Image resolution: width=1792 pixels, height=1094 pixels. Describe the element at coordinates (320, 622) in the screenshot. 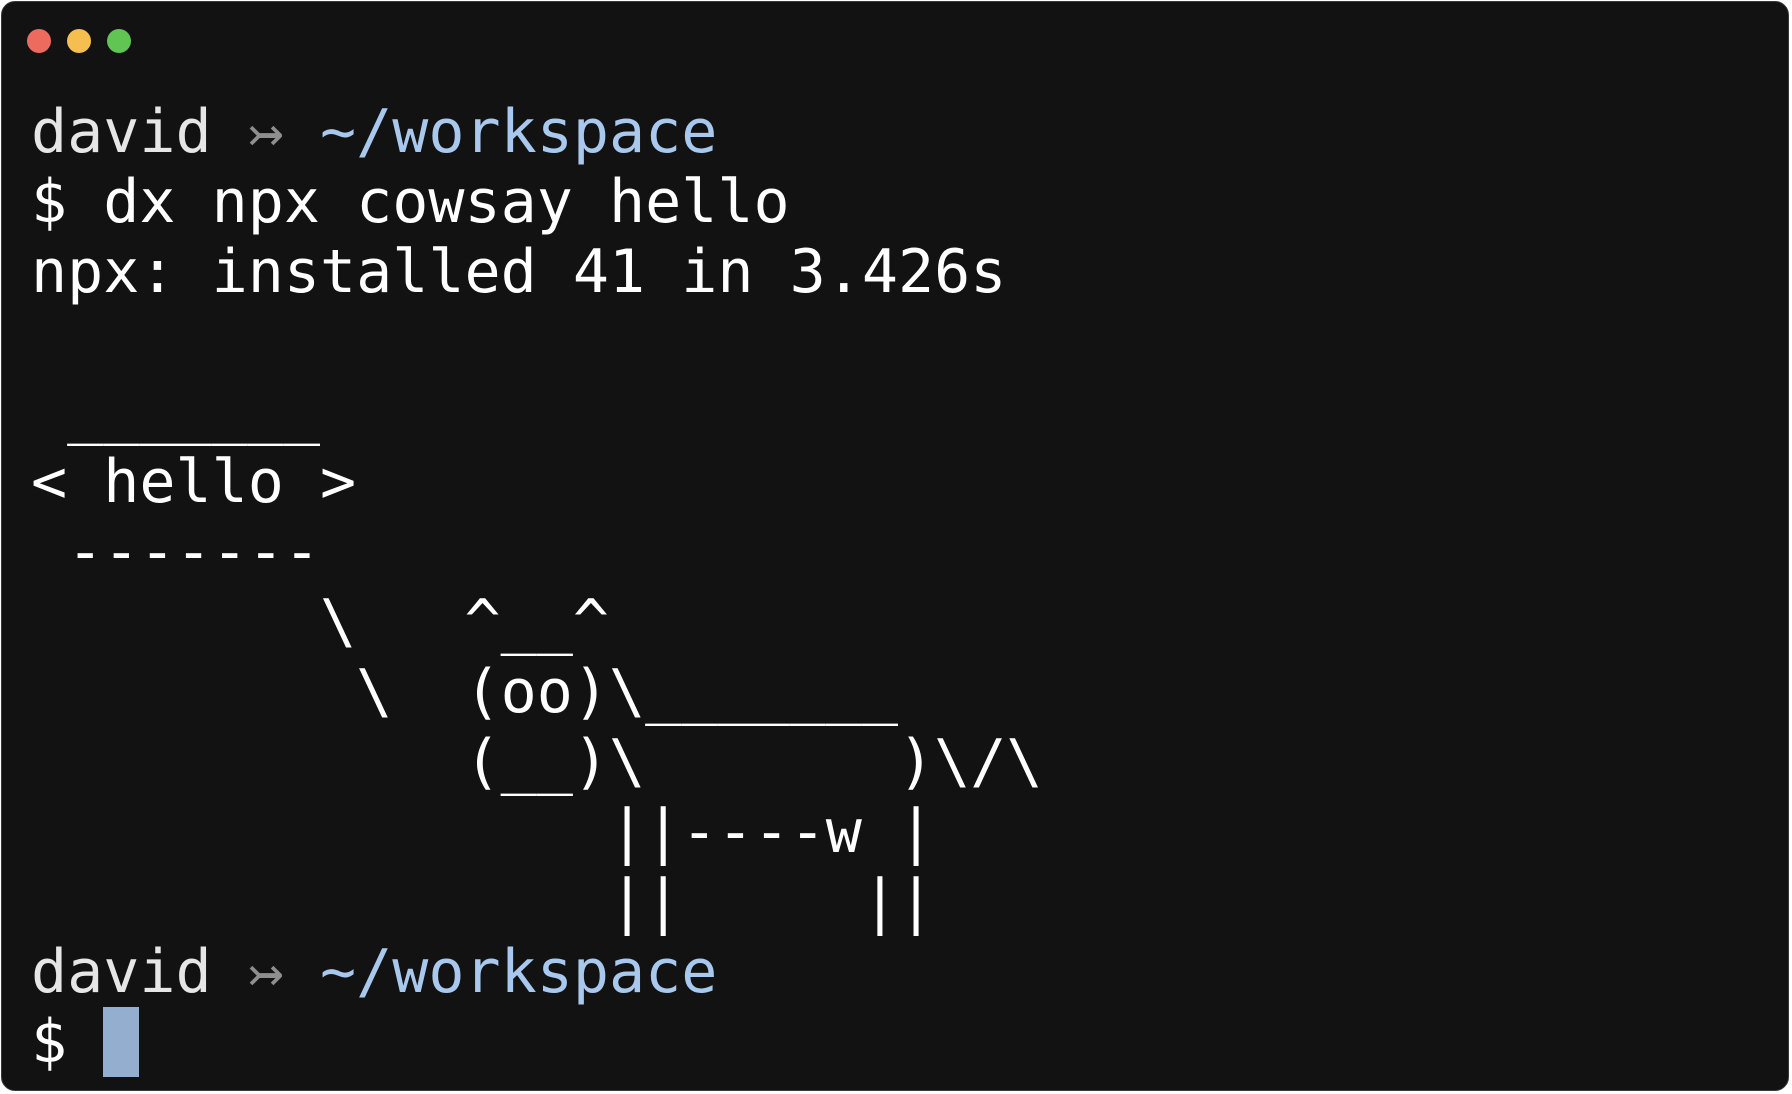

I see `cow-ascii-line: \ ^__^` at that location.